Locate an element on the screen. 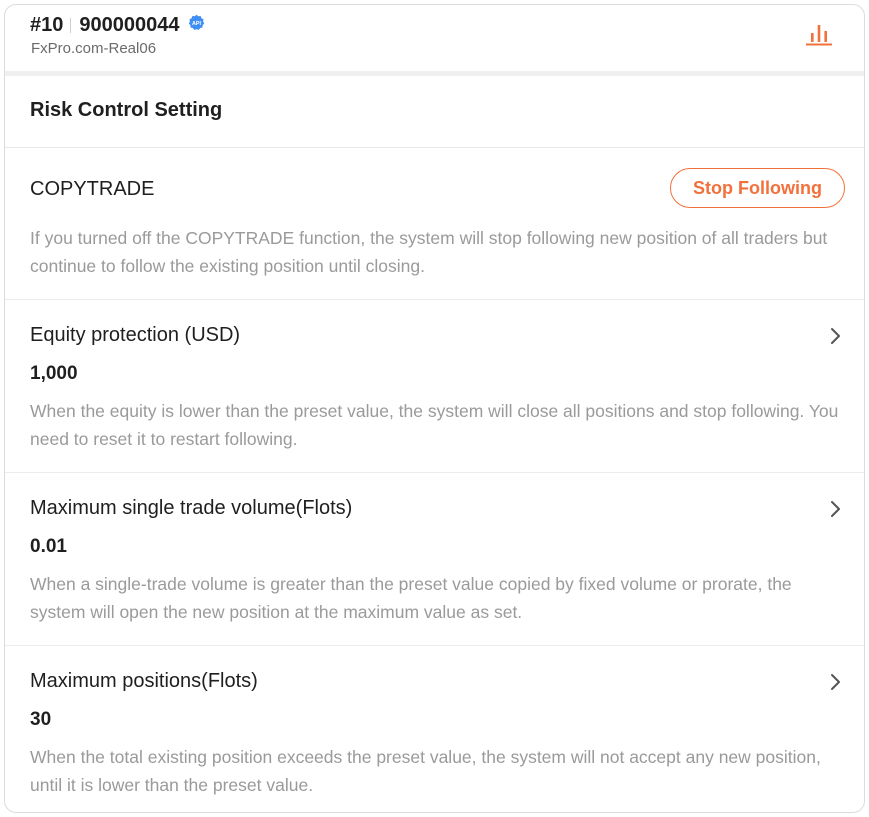  account-id: 900000044 is located at coordinates (129, 25).